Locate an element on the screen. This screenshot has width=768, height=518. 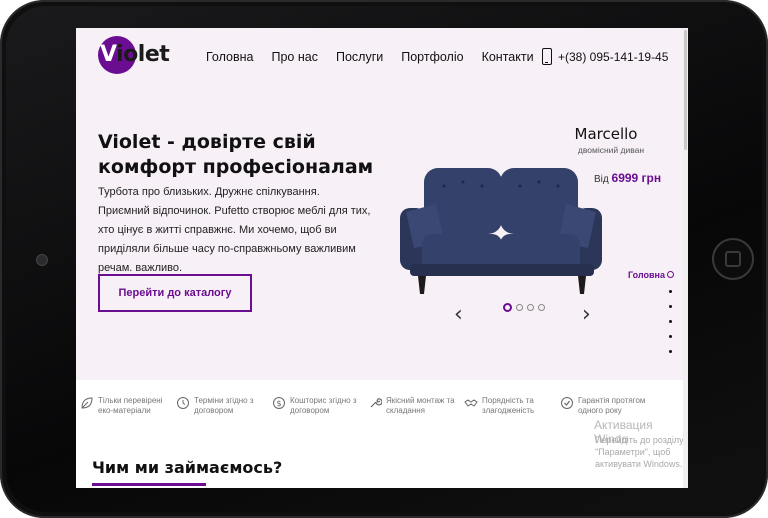
slider-prev-arrow: ‹ is located at coordinates (458, 314).